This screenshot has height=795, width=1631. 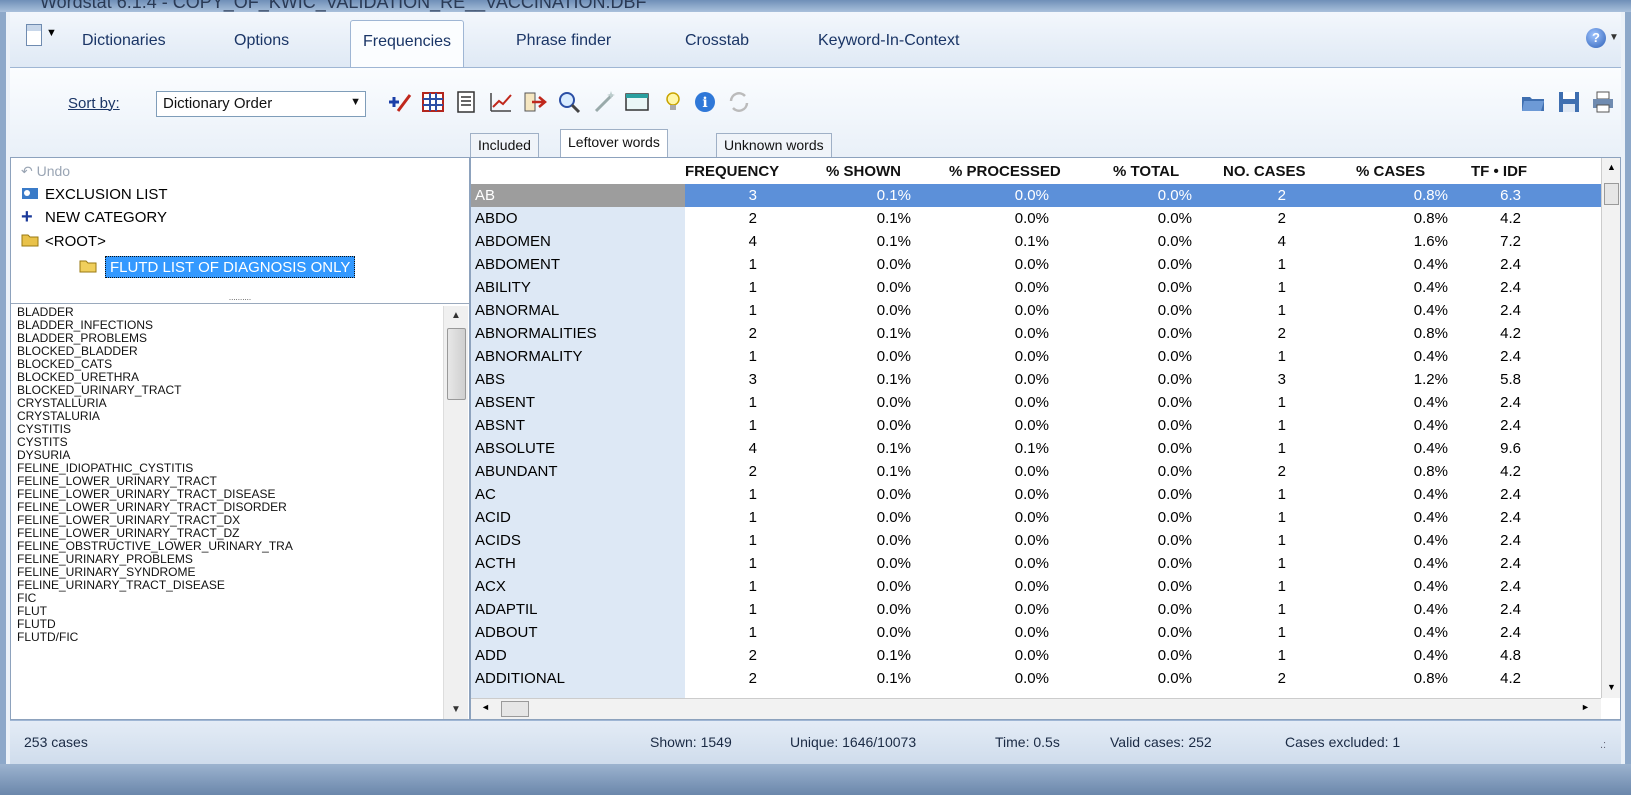 I want to click on table-row: ABNORMAL 1 0.0% 0.0% 0.0% 1 0.4% 2.4, so click(x=1036, y=310).